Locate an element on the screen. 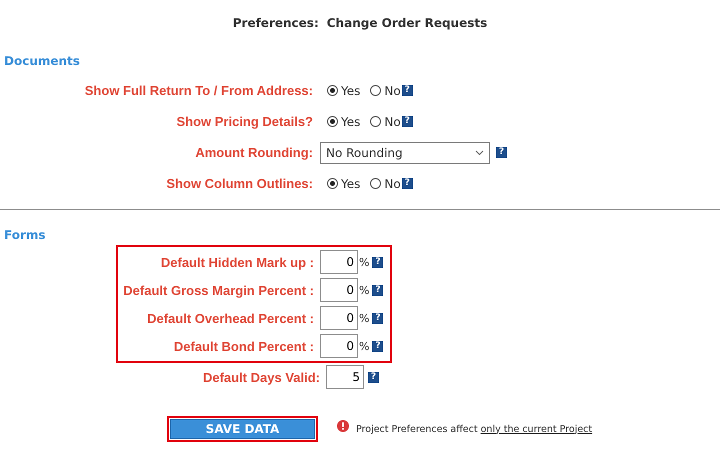 This screenshot has width=720, height=452. notice-link: only the current Project is located at coordinates (536, 429).